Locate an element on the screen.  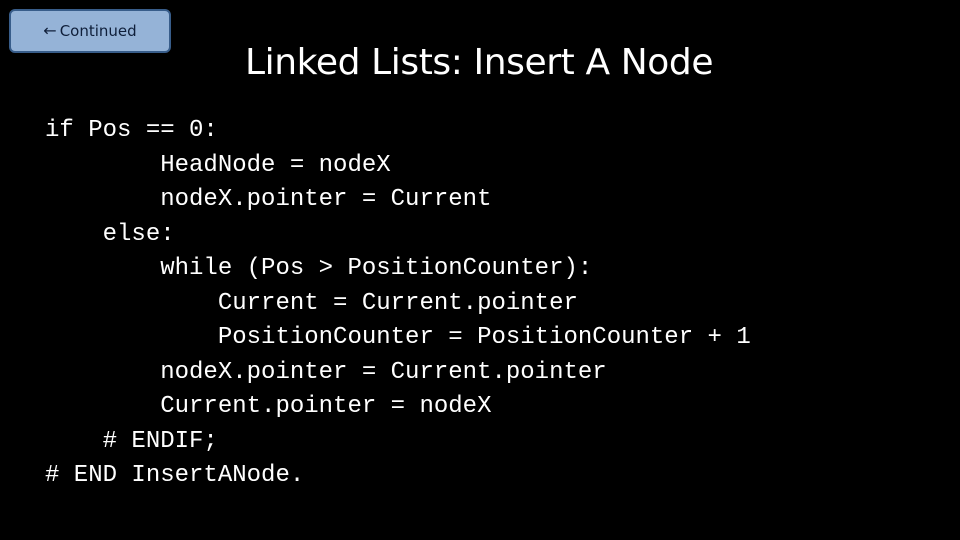
code-line: # ENDIF; is located at coordinates (131, 441).